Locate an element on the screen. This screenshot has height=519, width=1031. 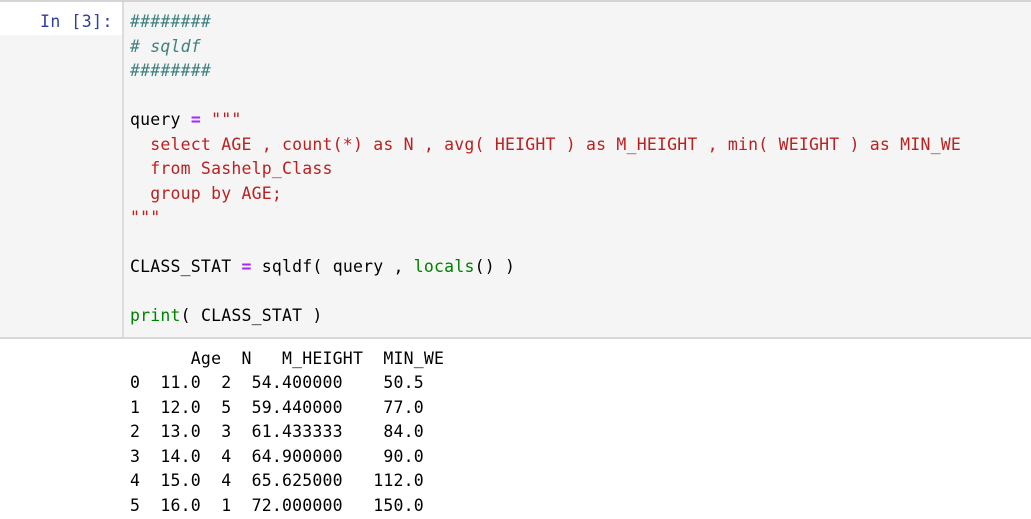
code-token-name: CLASS_STAT is located at coordinates (186, 266).